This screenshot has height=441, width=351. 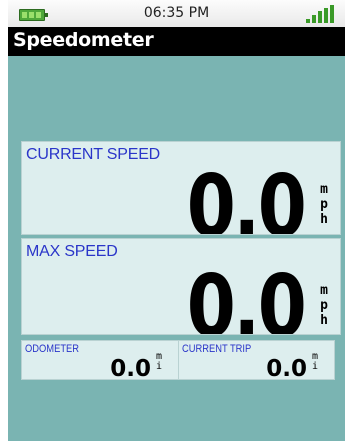 I want to click on current-trip-label: CURRENT TRIP, so click(x=217, y=349).